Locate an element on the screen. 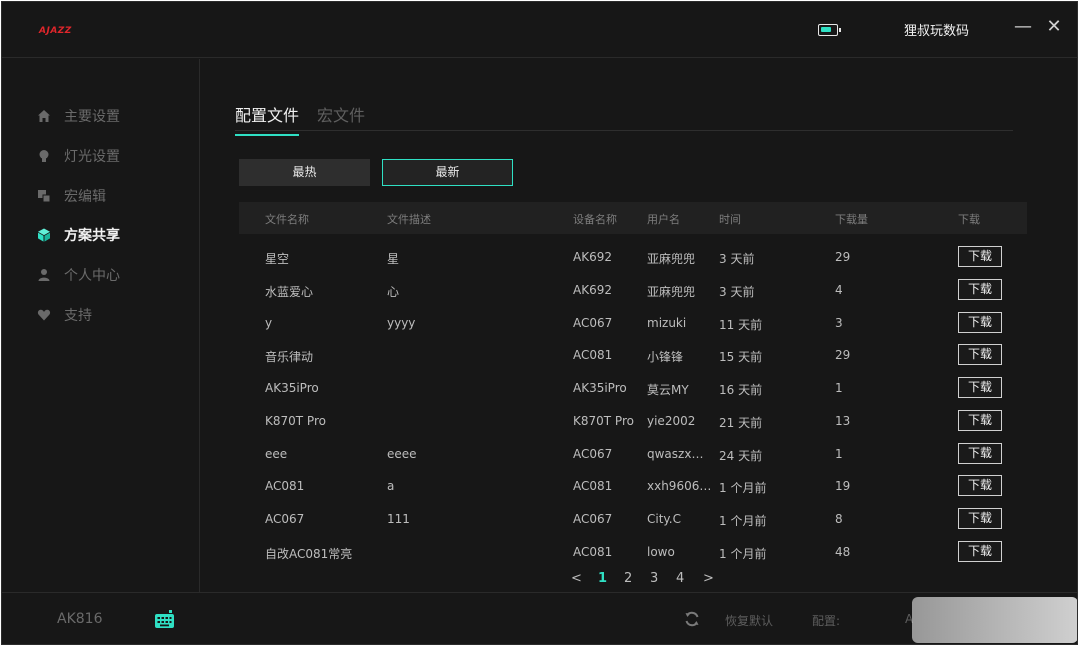  table-row: 星空 星 AK692 亚麻兜兜 3 天前 29 下载 is located at coordinates (633, 258).